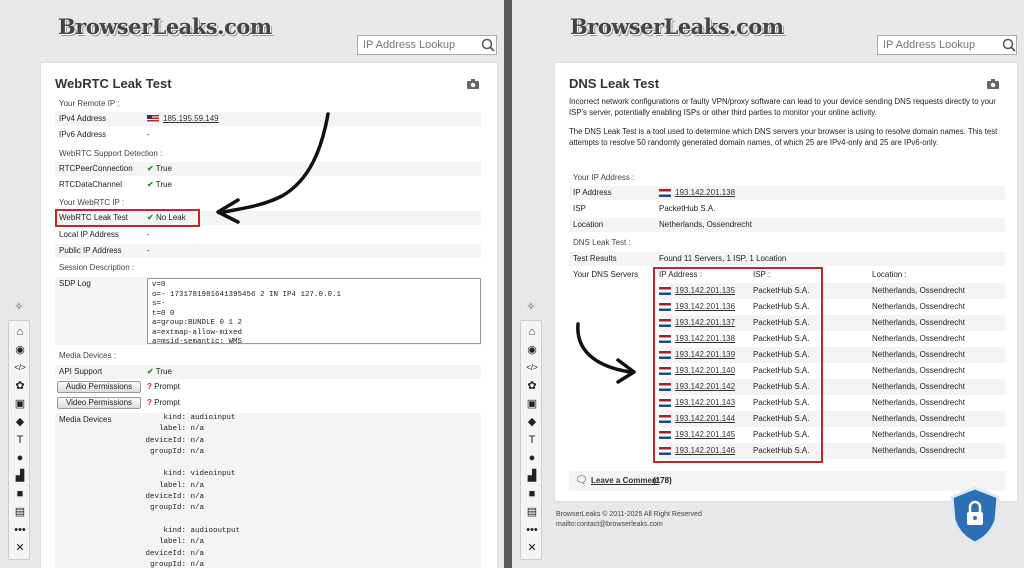  Describe the element at coordinates (604, 177) in the screenshot. I see `section-your-ip: Your IP Address :` at that location.